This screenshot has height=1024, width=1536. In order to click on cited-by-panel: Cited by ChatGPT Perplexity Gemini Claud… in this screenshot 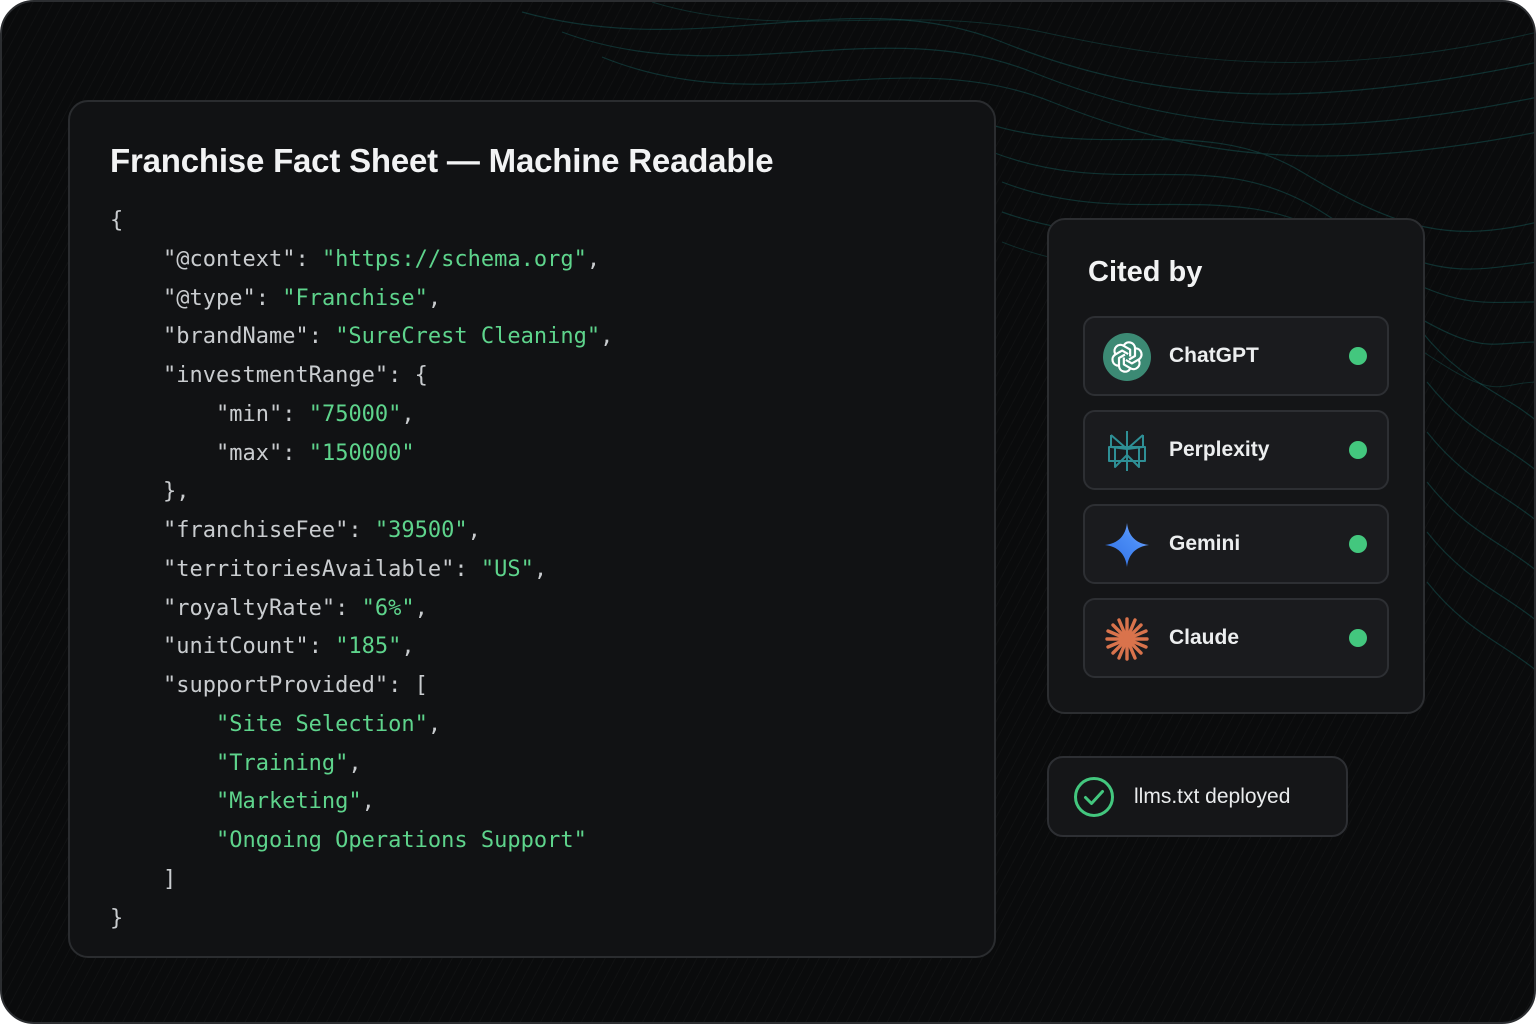, I will do `click(1236, 466)`.